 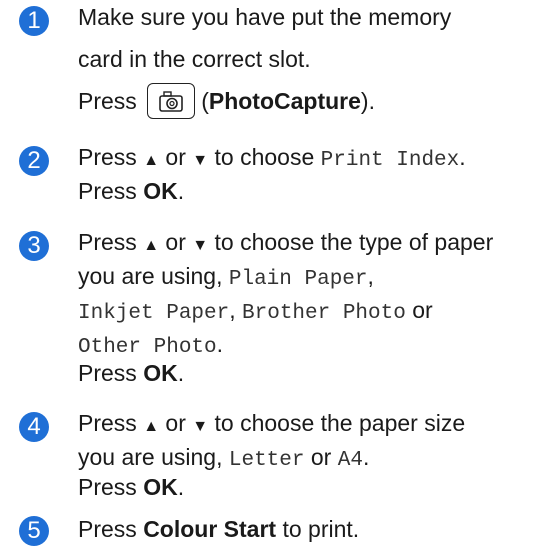 I want to click on step-3-line-1: Press ▲ or ▼ to choose the type of paper, so click(x=285, y=244).